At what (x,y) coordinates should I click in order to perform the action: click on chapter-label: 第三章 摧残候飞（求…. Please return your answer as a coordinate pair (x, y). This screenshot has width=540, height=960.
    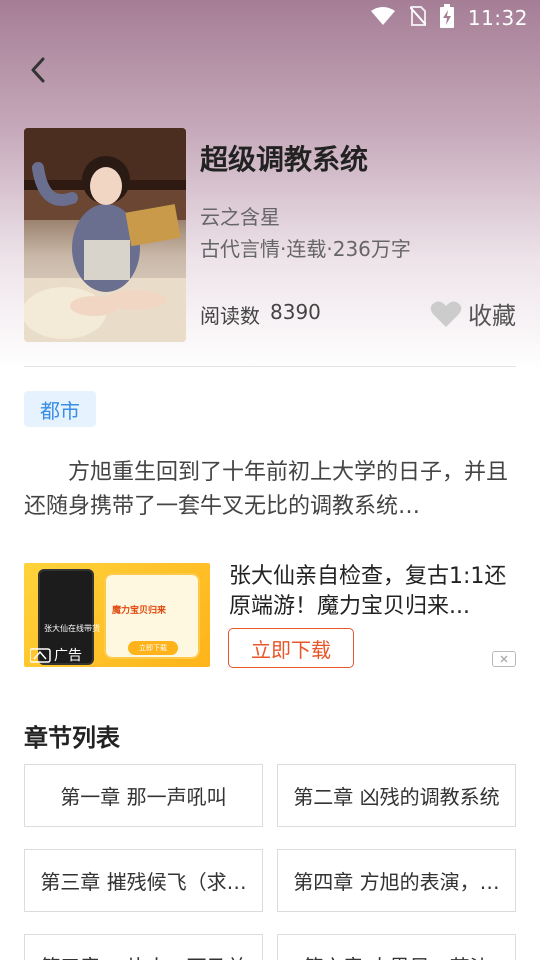
    Looking at the image, I should click on (143, 882).